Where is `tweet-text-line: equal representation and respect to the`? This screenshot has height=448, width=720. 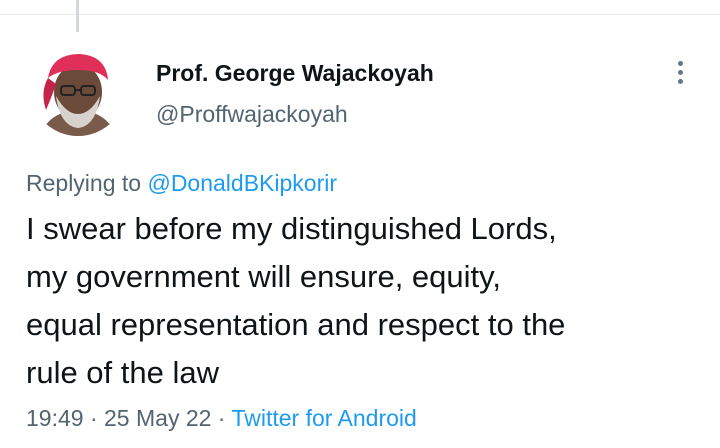 tweet-text-line: equal representation and respect to the is located at coordinates (296, 324).